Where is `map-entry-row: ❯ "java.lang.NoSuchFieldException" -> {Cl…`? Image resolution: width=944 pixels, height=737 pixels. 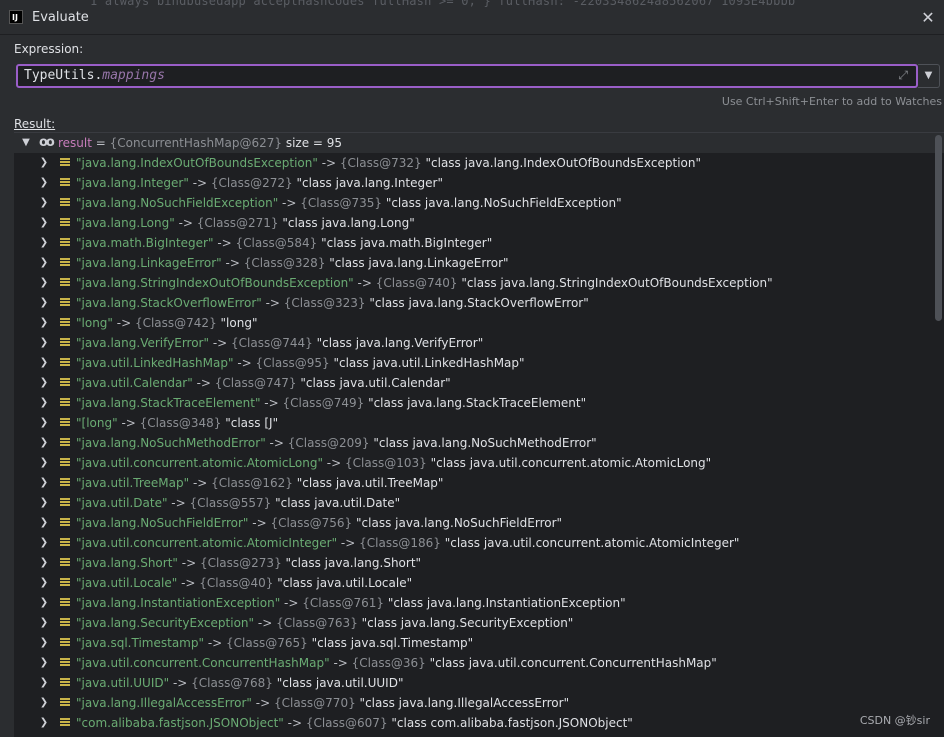 map-entry-row: ❯ "java.lang.NoSuchFieldException" -> {Cl… is located at coordinates (479, 203).